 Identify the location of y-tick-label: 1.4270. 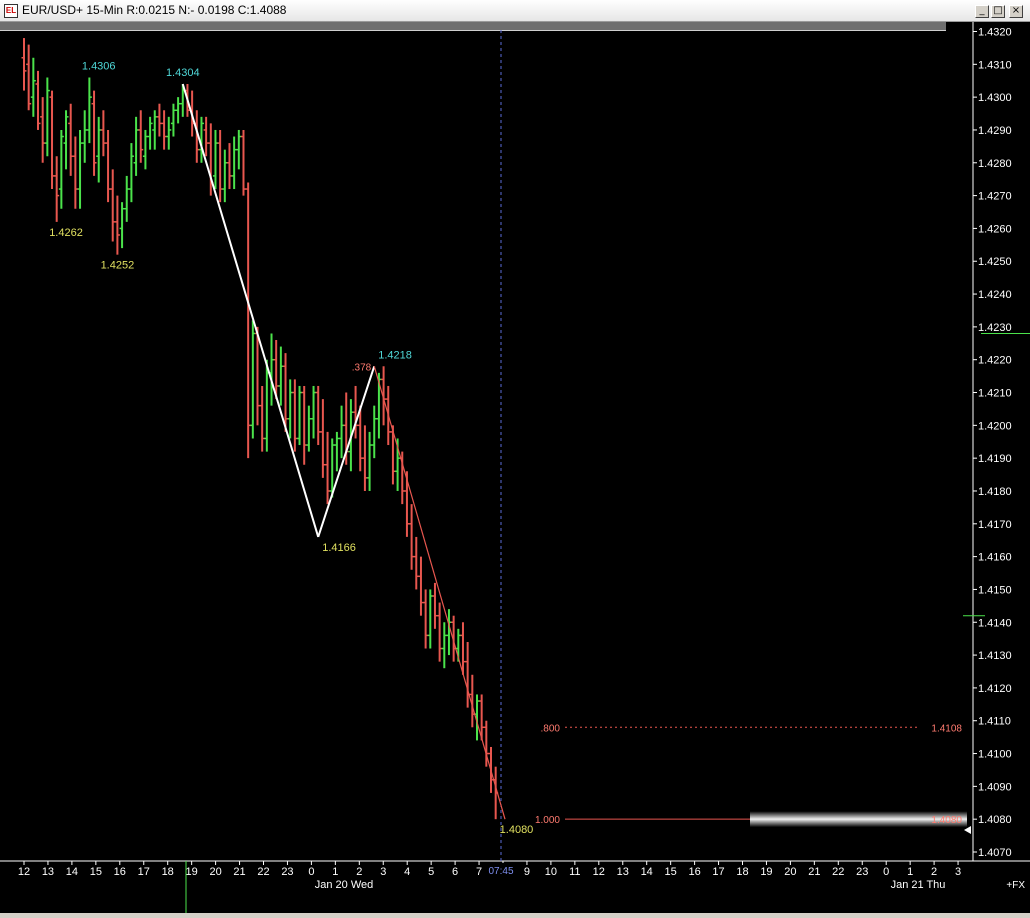
(995, 197).